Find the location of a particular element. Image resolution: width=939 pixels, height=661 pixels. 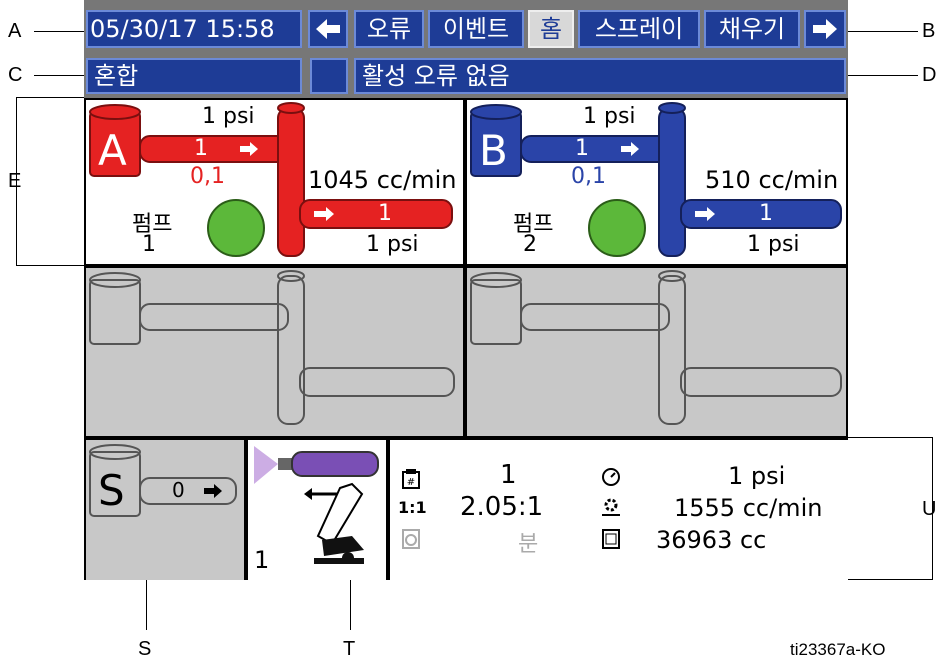

callout-c-line is located at coordinates (62, 75).